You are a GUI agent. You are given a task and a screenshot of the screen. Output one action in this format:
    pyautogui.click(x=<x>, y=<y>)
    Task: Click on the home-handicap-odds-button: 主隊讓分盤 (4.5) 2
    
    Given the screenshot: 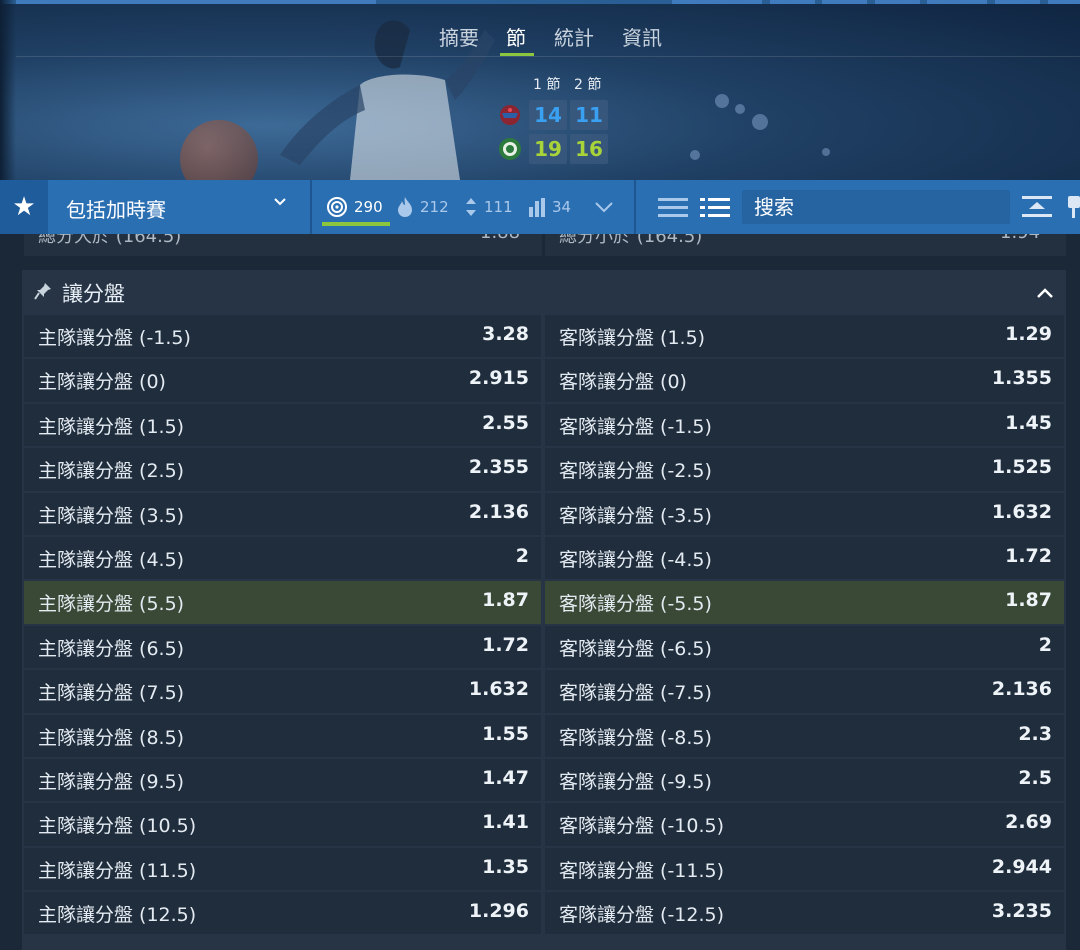 What is the action you would take?
    pyautogui.click(x=282, y=558)
    